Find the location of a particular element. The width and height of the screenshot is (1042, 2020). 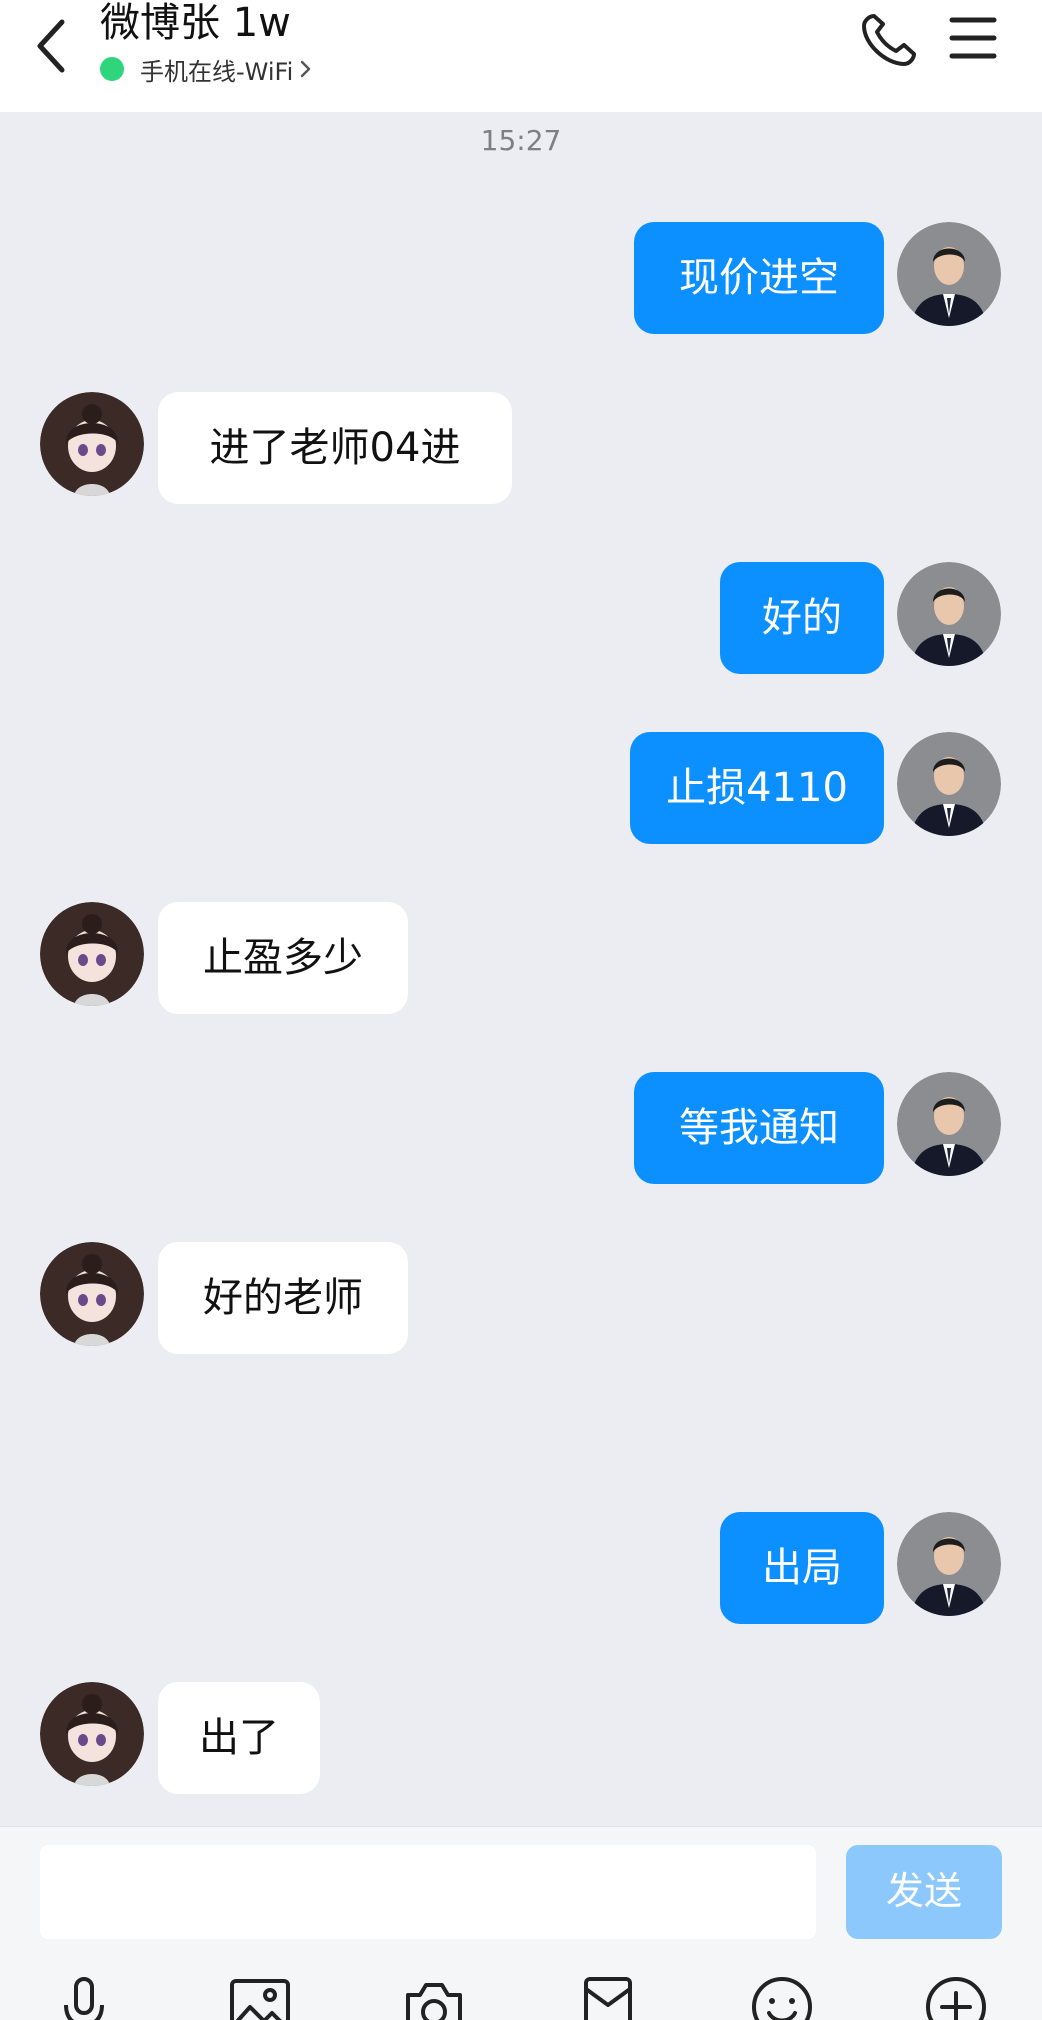

input-bar: 发送 is located at coordinates (521, 1923).